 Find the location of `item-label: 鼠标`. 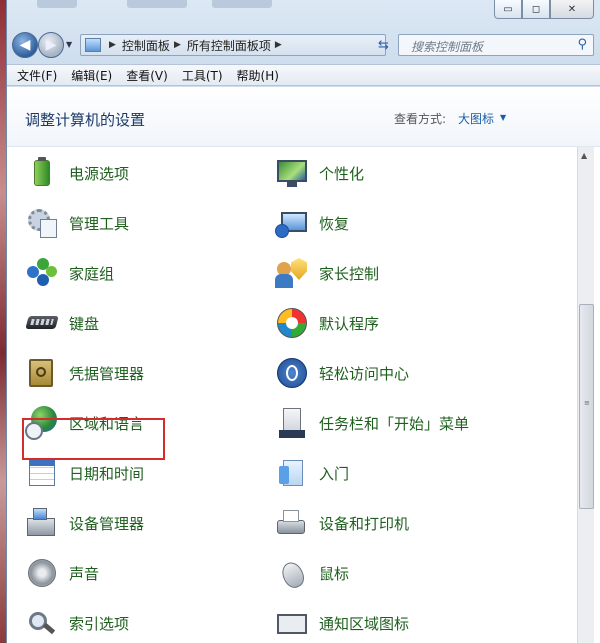

item-label: 鼠标 is located at coordinates (334, 573).